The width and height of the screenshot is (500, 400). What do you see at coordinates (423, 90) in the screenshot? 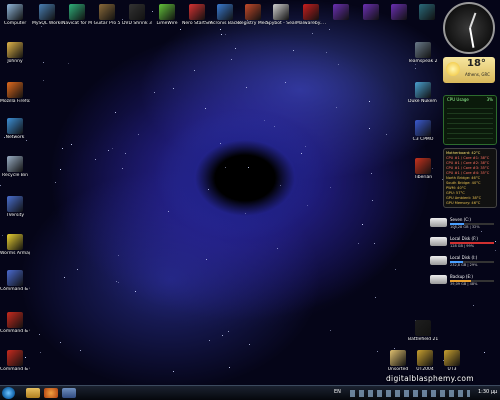
I see `duke-nukem-icon` at bounding box center [423, 90].